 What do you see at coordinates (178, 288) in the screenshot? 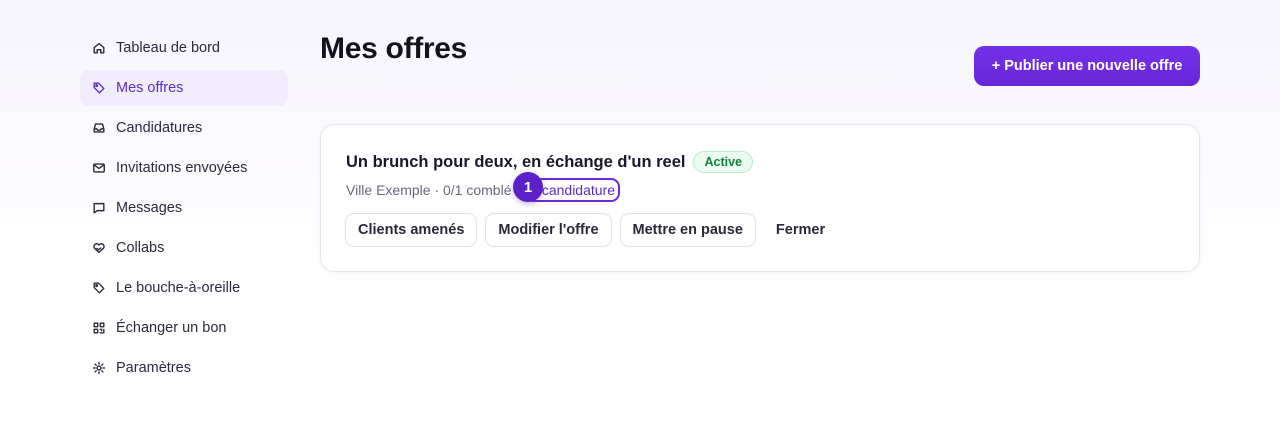
I see `sidebar-item-label: Le bouche-à-oreille` at bounding box center [178, 288].